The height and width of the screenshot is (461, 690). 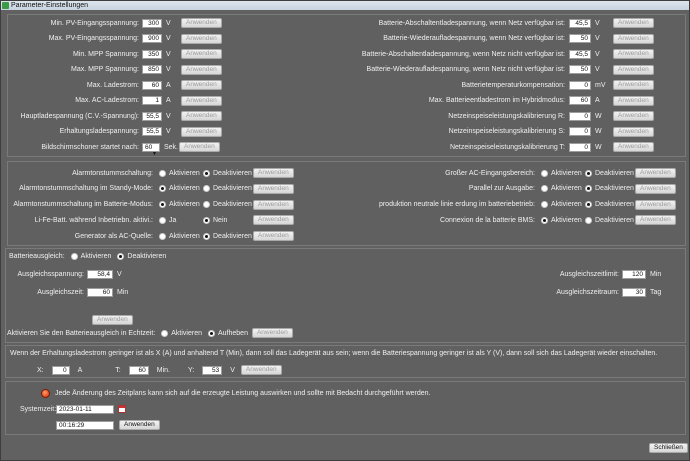 What do you see at coordinates (272, 333) in the screenshot?
I see `realtime-apply-button: Anwenden` at bounding box center [272, 333].